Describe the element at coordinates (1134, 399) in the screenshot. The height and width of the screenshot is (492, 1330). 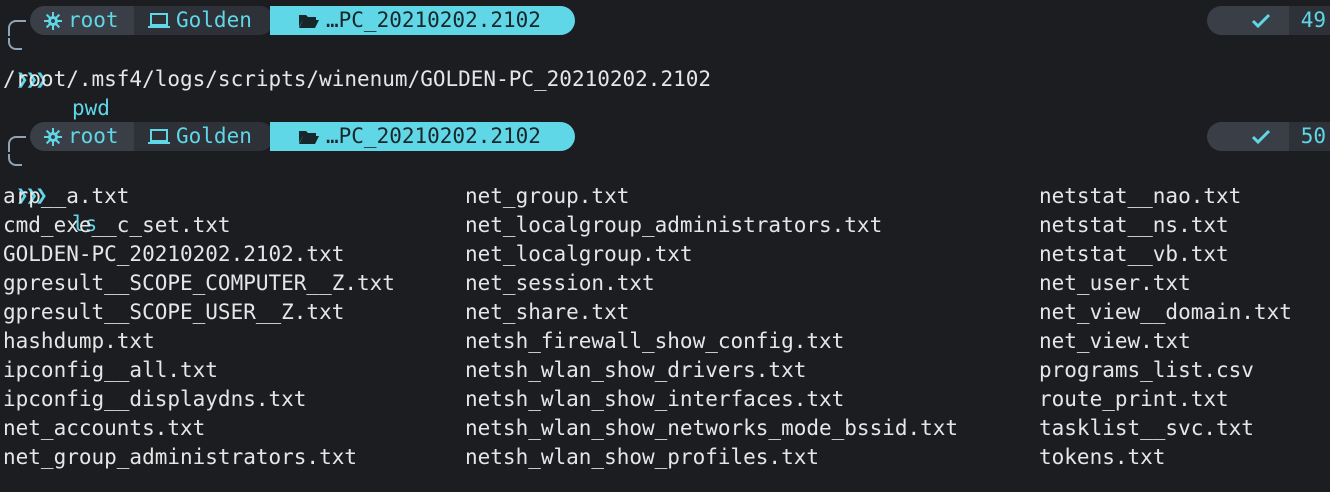
I see `file-entry: route_print.txt` at that location.